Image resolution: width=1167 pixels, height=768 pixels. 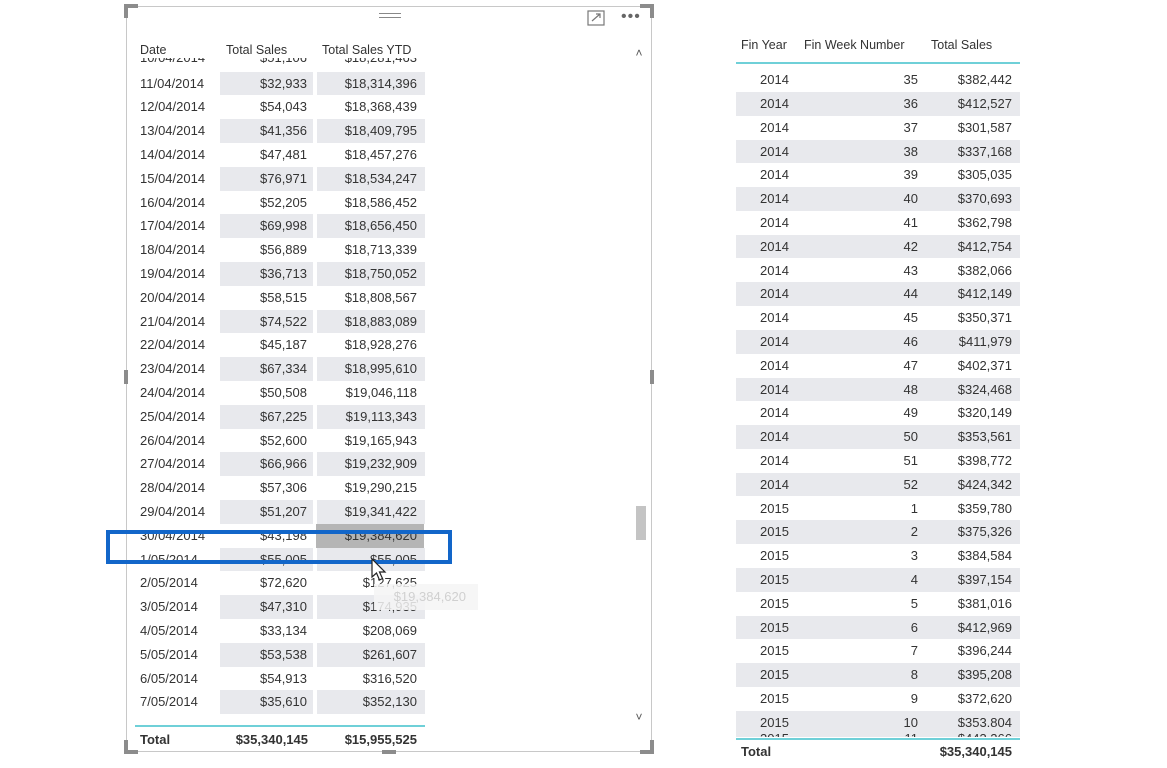 What do you see at coordinates (280, 131) in the screenshot?
I see `table-row: 13/04/2014 $41,356 $18,409,795` at bounding box center [280, 131].